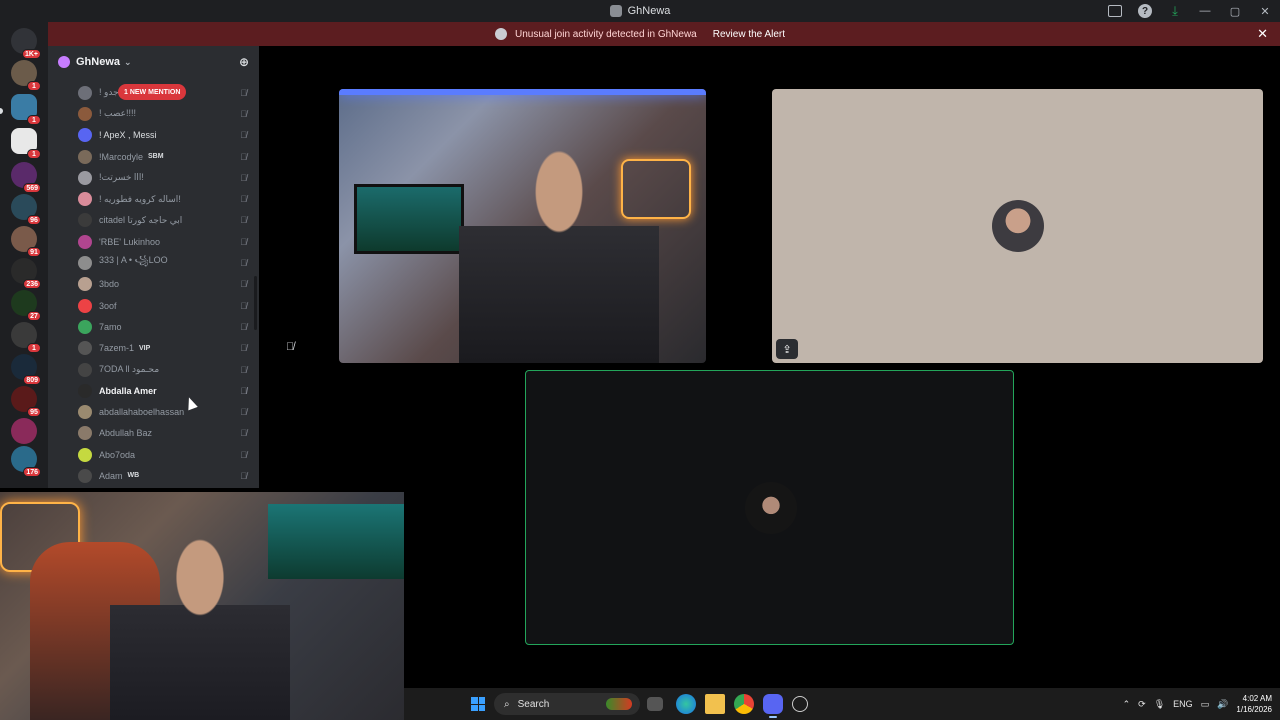 The width and height of the screenshot is (1280, 720). What do you see at coordinates (153, 390) in the screenshot?
I see `member-row: Abdalla Amer 🎙̸` at bounding box center [153, 390].